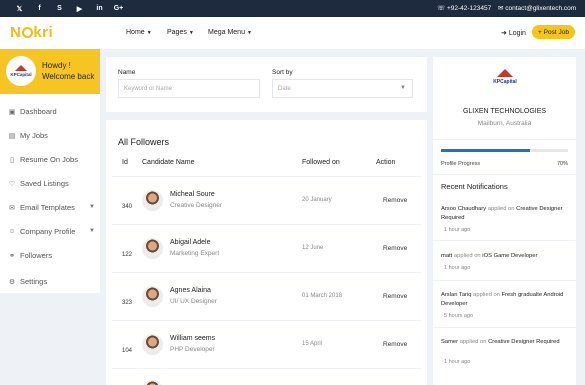  I want to click on sidebar-item-company-profile: ☺ Company Profile, so click(41, 231).